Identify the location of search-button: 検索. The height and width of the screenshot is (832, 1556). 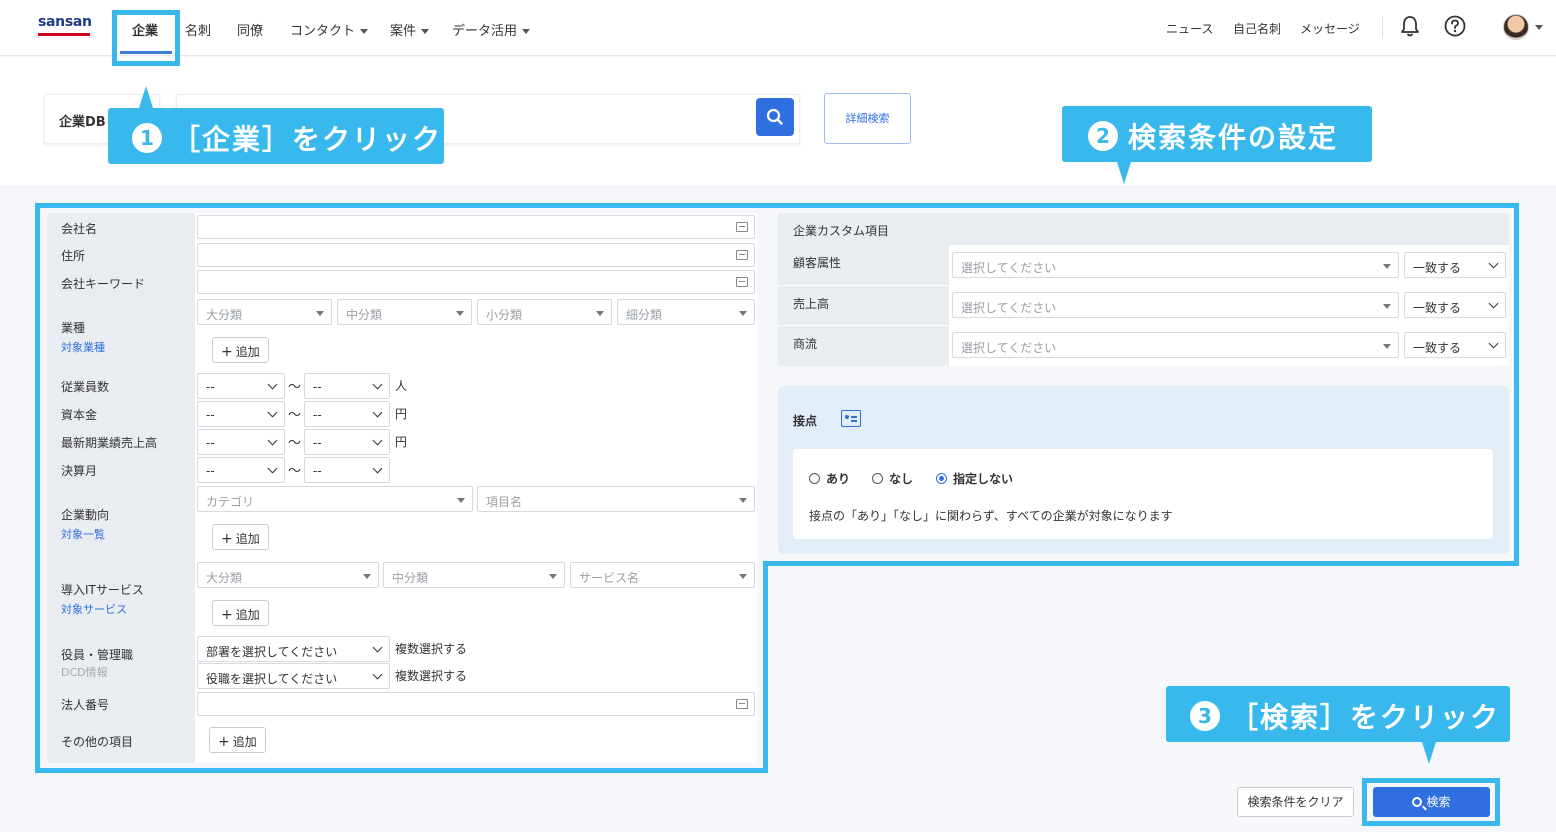
(1431, 802).